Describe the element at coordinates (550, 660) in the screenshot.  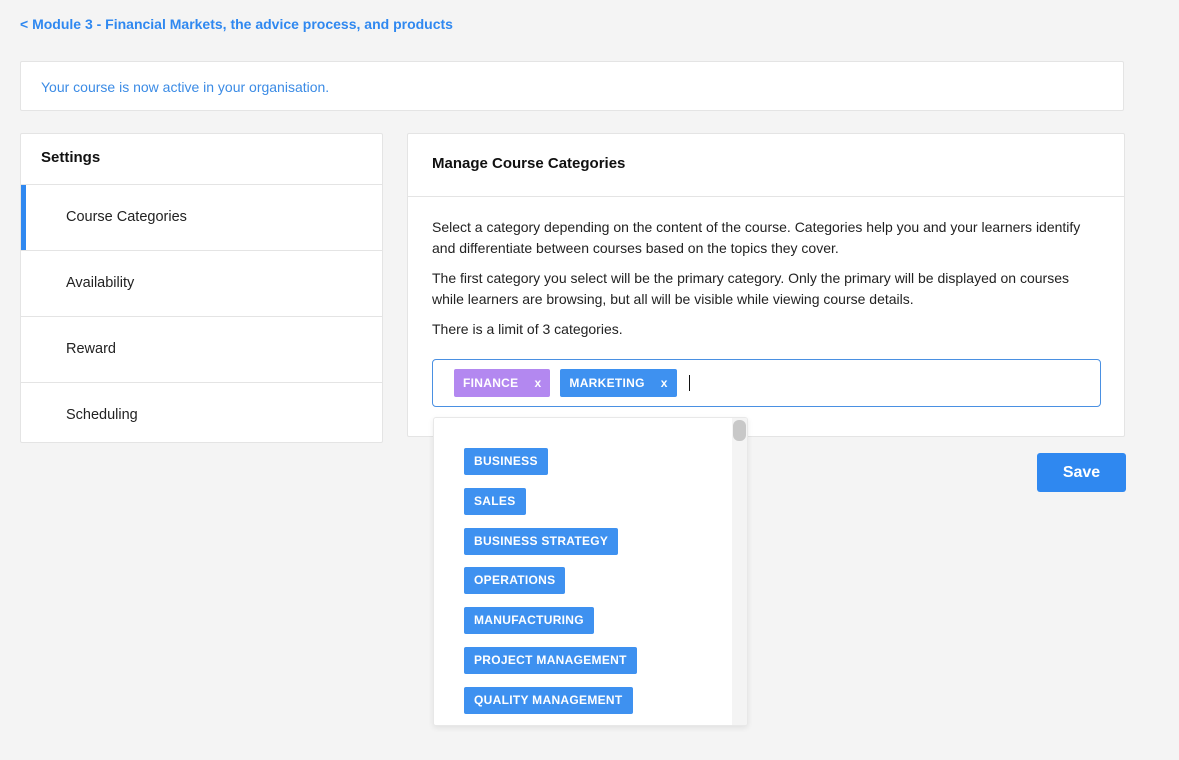
I see `category-option: PROJECT MANAGEMENT` at that location.